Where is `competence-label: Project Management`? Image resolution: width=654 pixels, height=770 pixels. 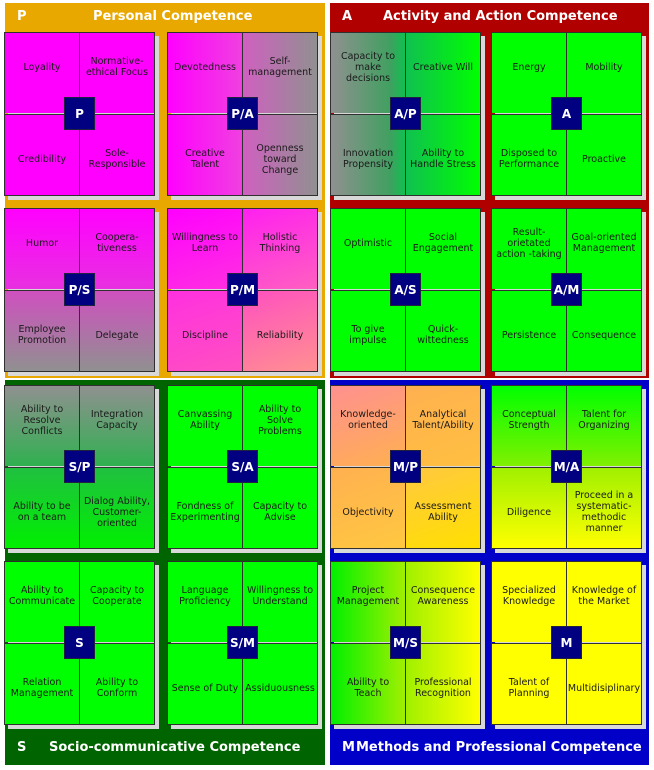
competence-label: Project Management is located at coordinates (368, 596).